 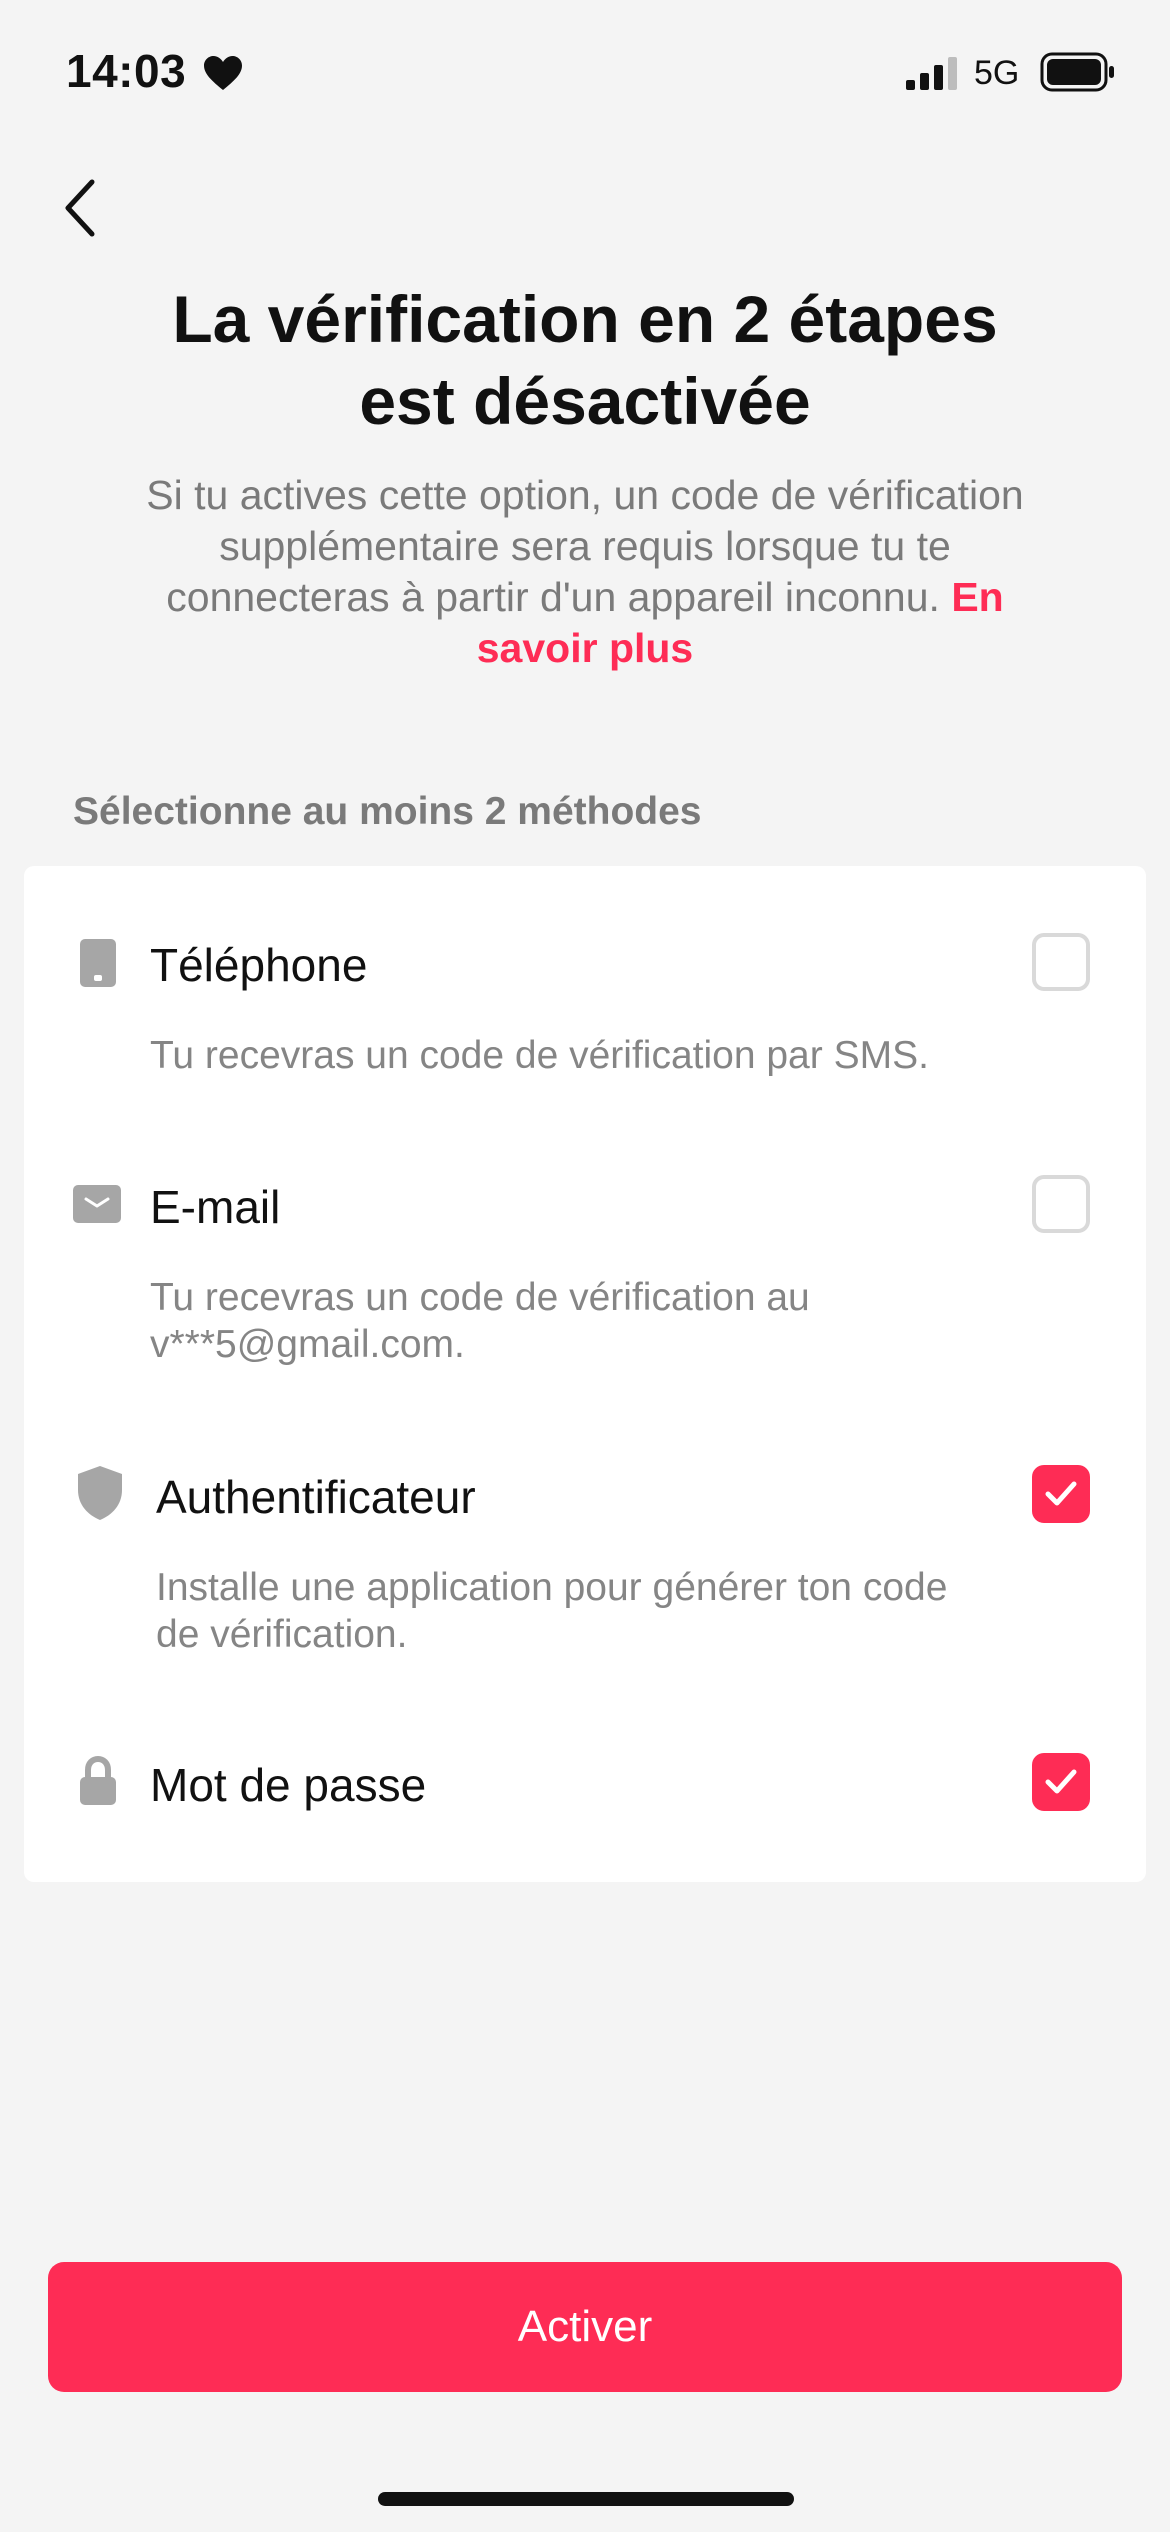 What do you see at coordinates (100, 1493) in the screenshot?
I see `shield-icon` at bounding box center [100, 1493].